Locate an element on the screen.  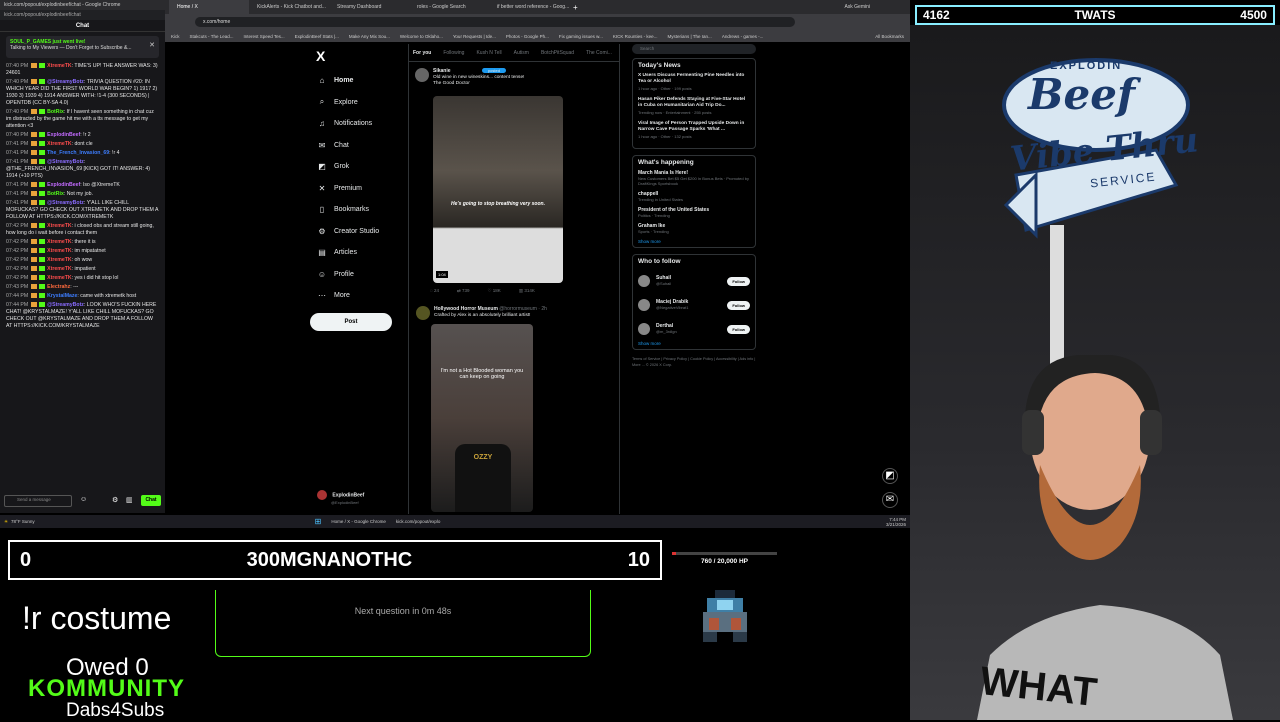
sidebar-item-explore: ⌕ Explore is located at coordinates (357, 103).